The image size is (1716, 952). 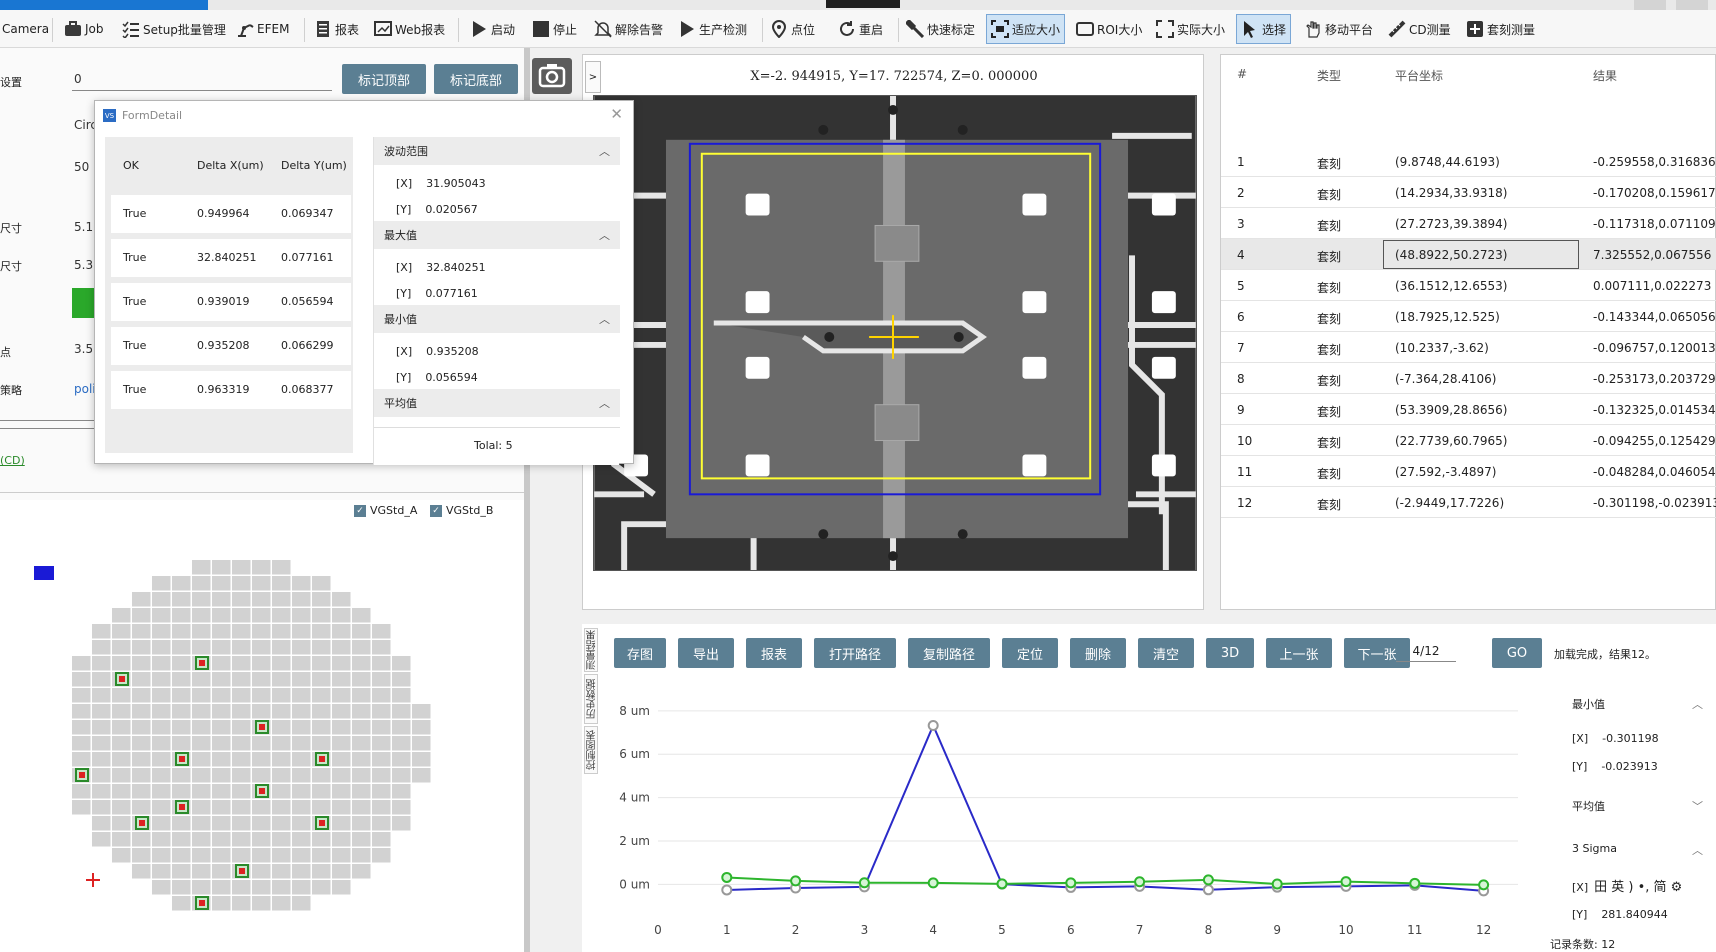 What do you see at coordinates (1650, 5) in the screenshot?
I see `minimize-button` at bounding box center [1650, 5].